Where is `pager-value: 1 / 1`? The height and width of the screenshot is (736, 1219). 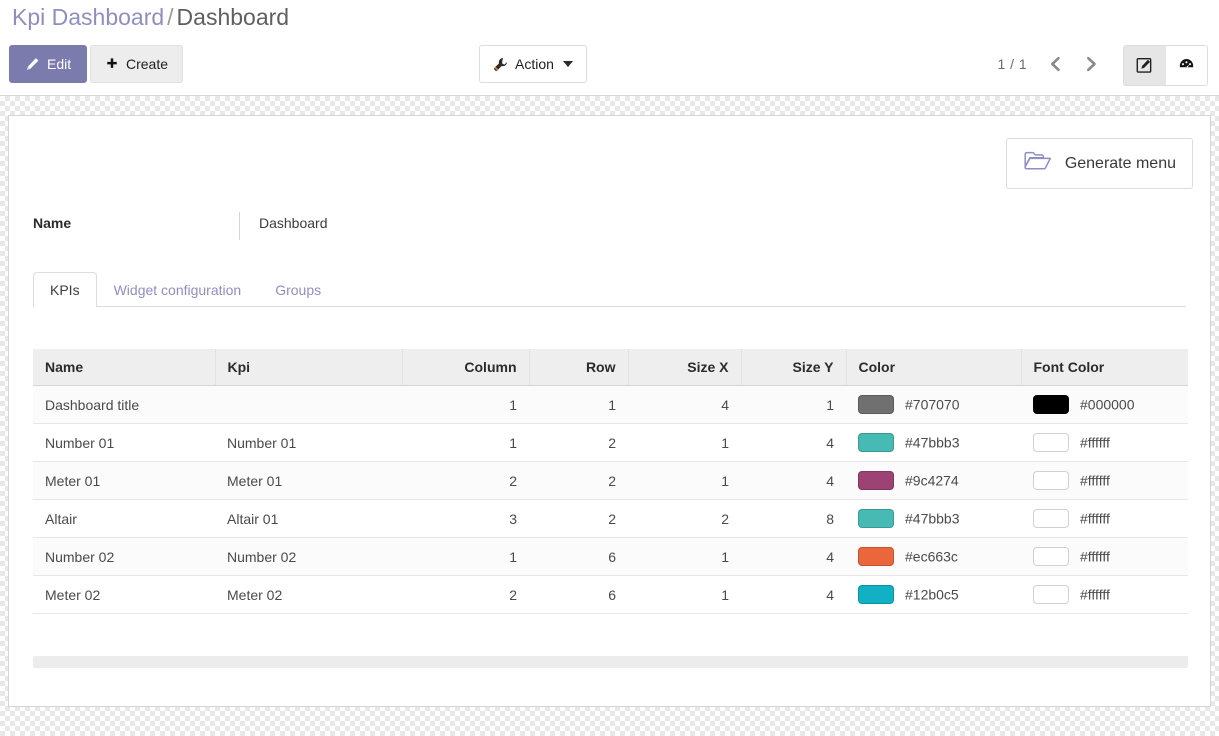 pager-value: 1 / 1 is located at coordinates (1012, 64).